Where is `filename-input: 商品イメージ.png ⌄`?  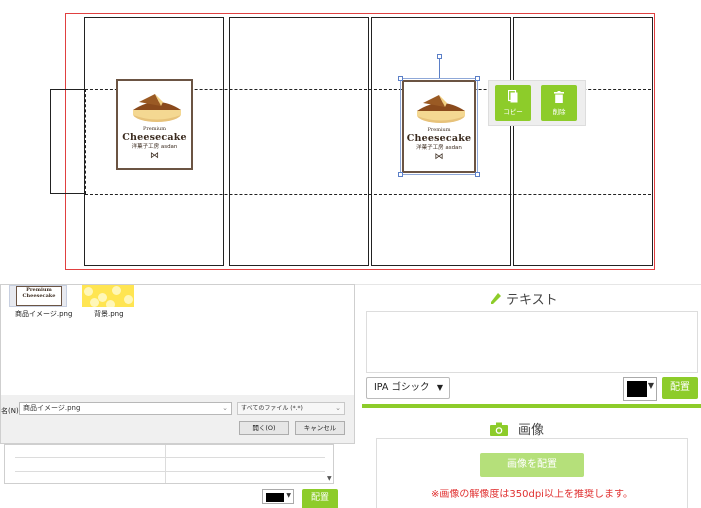 filename-input: 商品イメージ.png ⌄ is located at coordinates (125, 408).